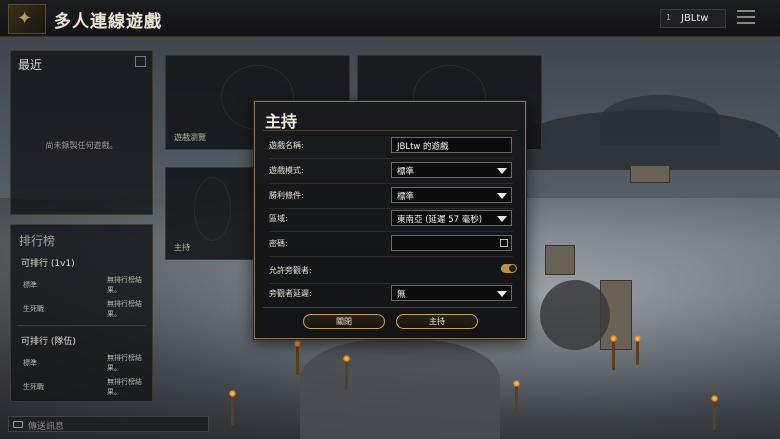  I want to click on chat-input: 傳送訊息, so click(108, 424).